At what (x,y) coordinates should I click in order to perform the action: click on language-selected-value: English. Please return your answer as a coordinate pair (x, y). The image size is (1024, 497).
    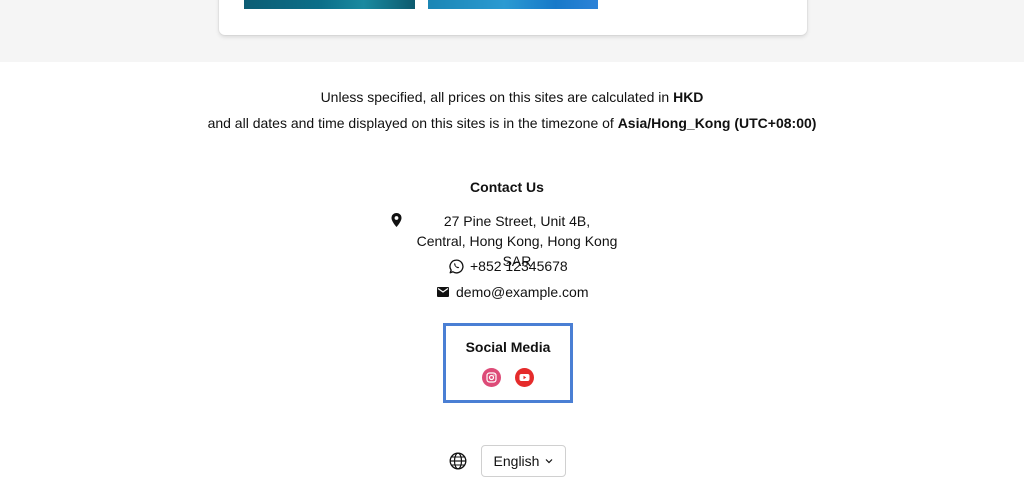
    Looking at the image, I should click on (516, 461).